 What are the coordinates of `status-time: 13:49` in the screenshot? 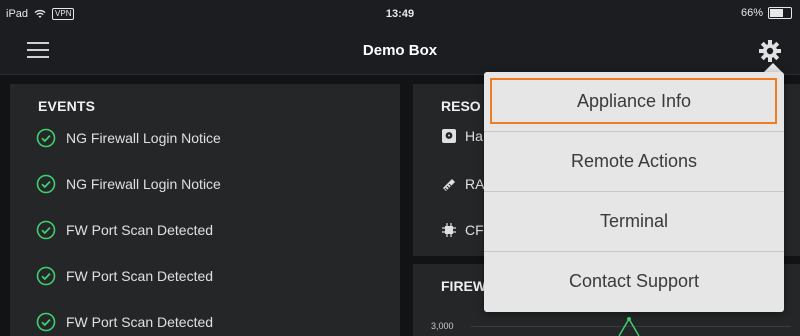 It's located at (400, 14).